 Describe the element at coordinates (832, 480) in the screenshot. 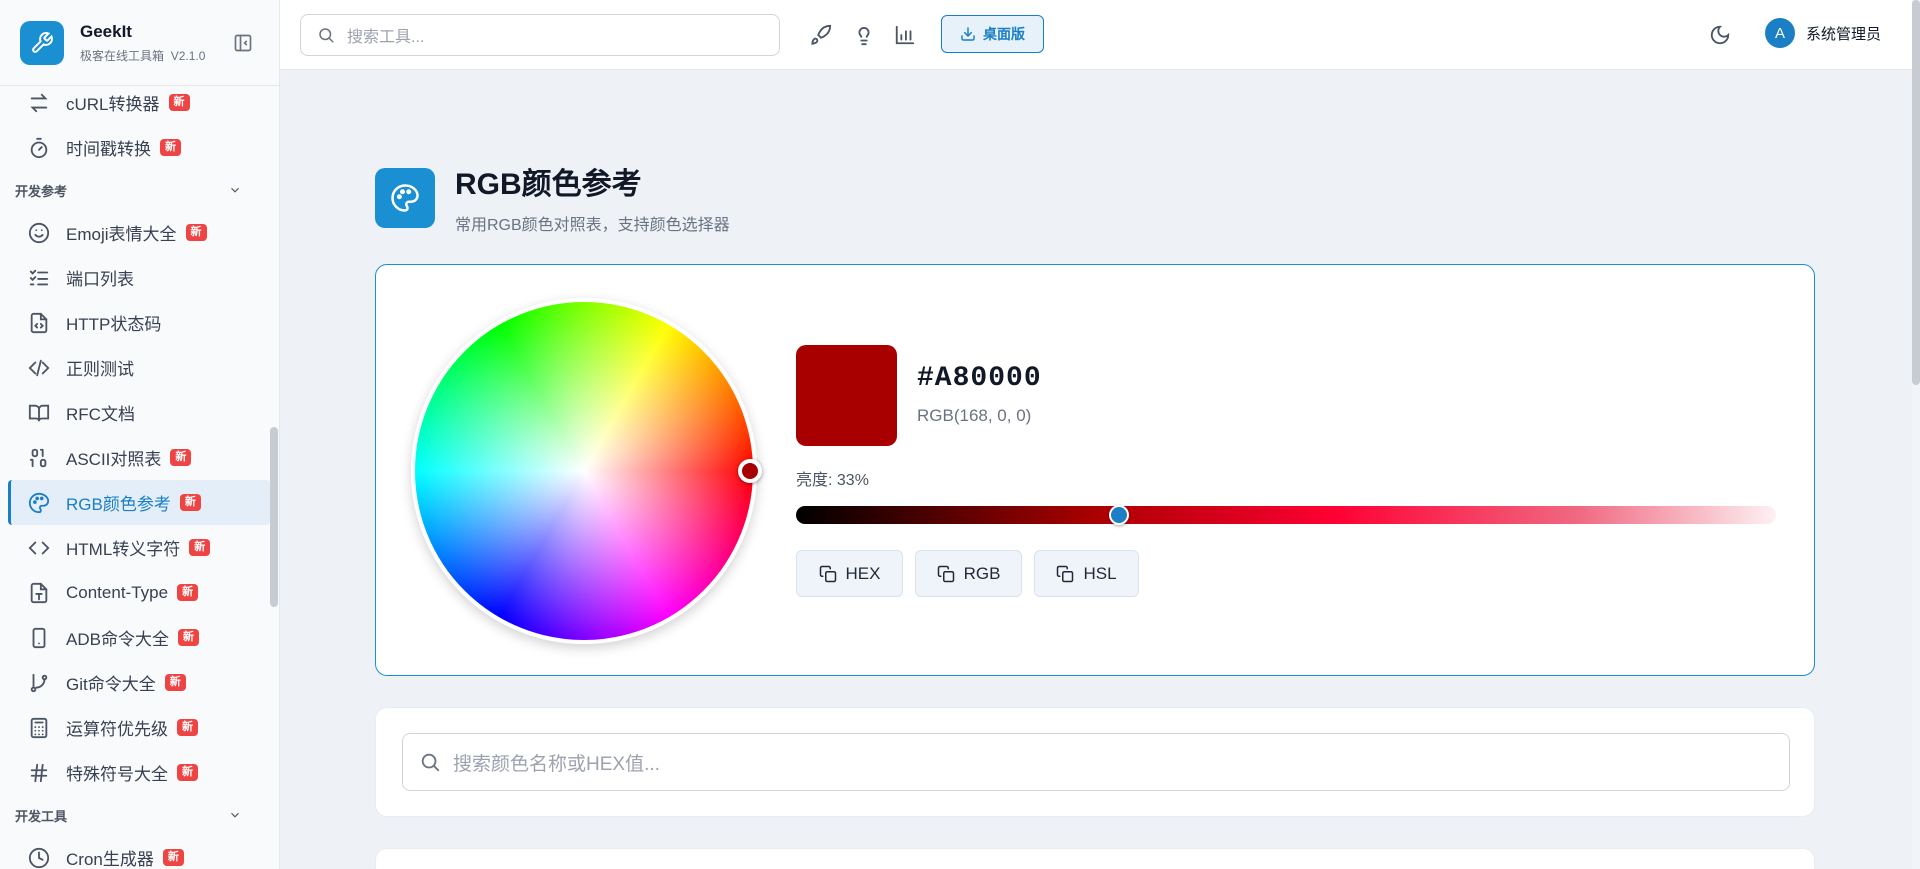

I see `brightness-label: 亮度: 33%` at that location.